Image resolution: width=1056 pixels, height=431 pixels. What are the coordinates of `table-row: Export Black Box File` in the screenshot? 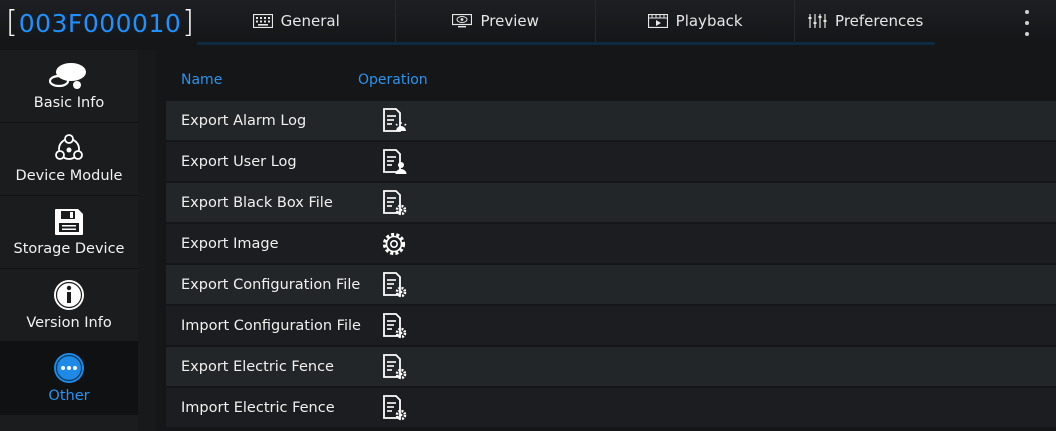 It's located at (611, 202).